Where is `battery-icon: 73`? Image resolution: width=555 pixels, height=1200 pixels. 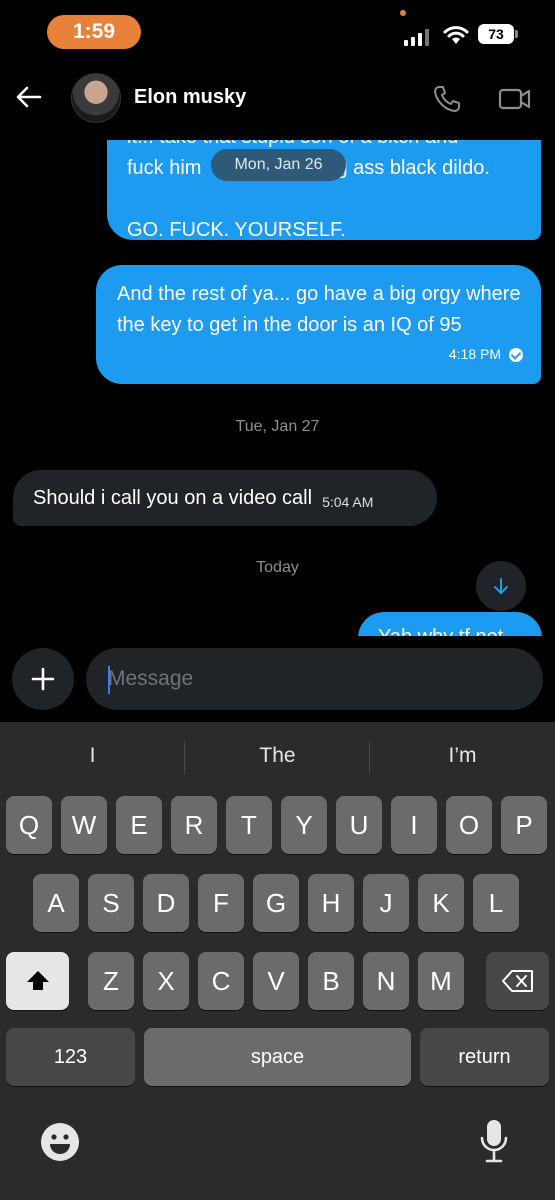
battery-icon: 73 is located at coordinates (496, 34).